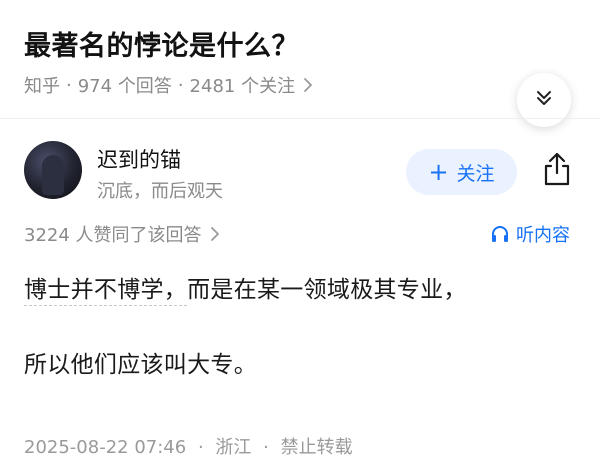  Describe the element at coordinates (124, 86) in the screenshot. I see `answers-count: 974 个回答` at that location.